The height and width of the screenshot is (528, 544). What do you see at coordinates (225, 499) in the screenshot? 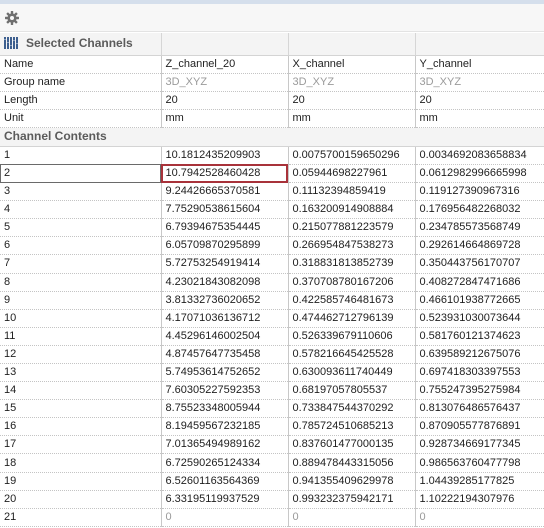
I see `cell-value: 6.33195119937529` at bounding box center [225, 499].